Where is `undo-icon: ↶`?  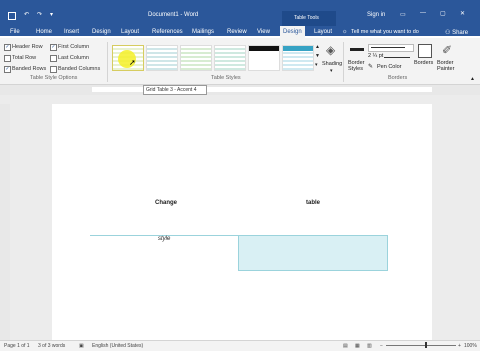 undo-icon: ↶ is located at coordinates (26, 14).